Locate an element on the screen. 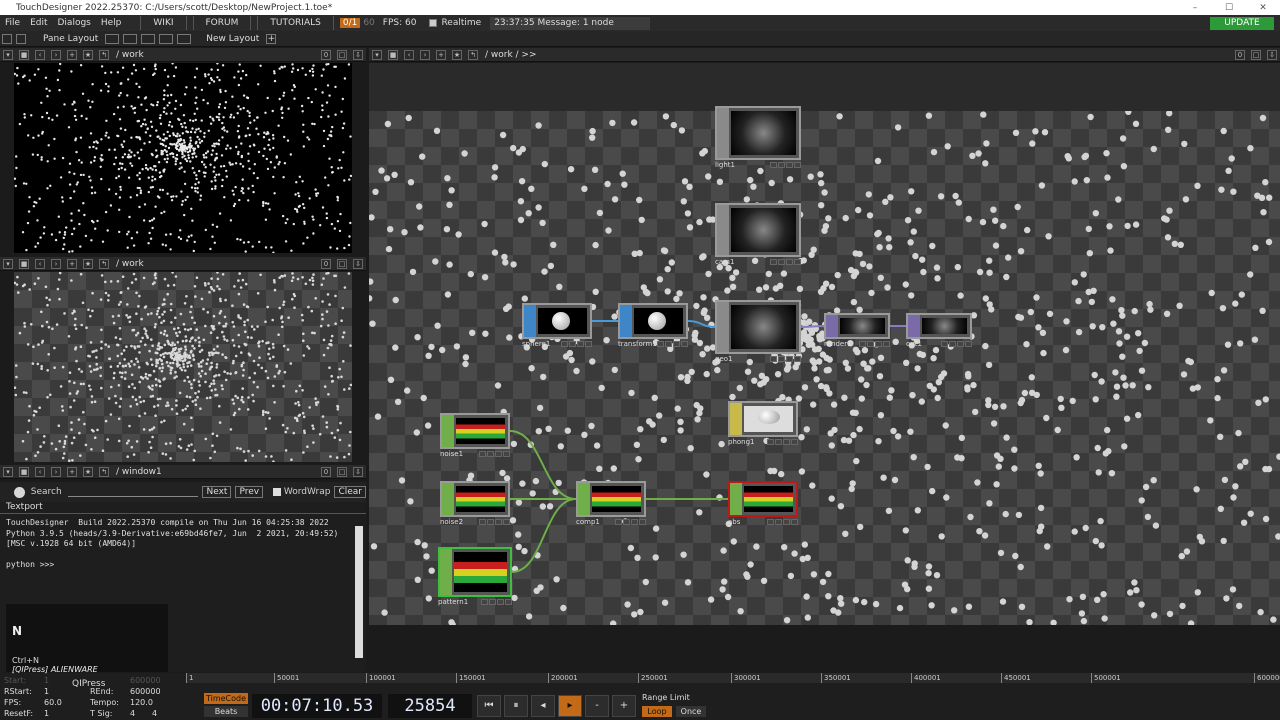 The width and height of the screenshot is (1280, 720). next-button: Next is located at coordinates (217, 492).